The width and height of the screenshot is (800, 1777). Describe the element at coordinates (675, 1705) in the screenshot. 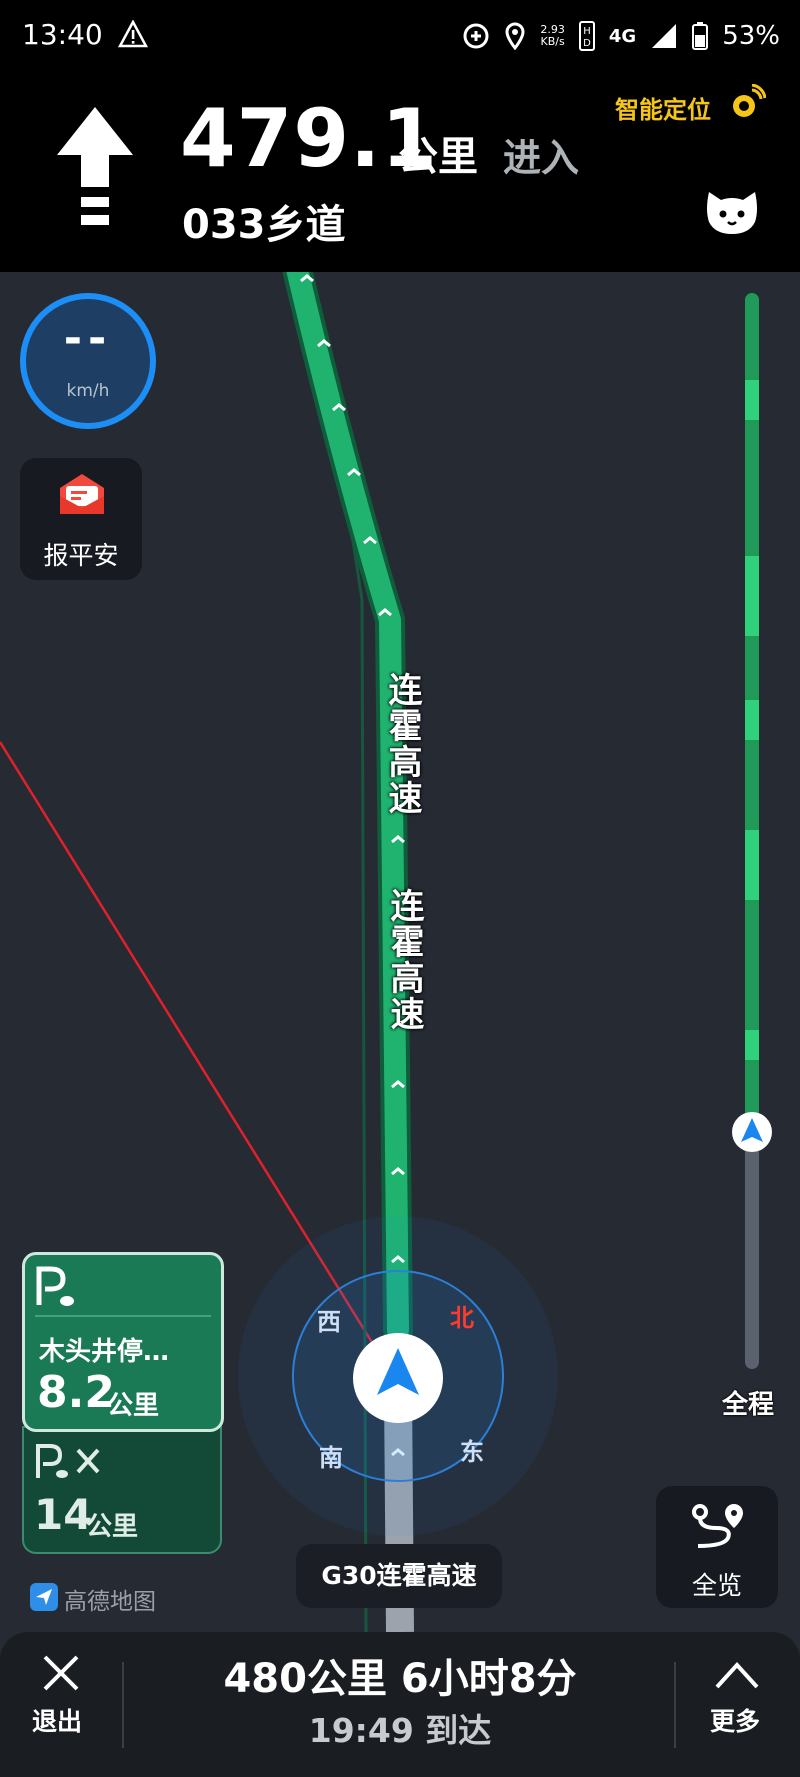

I see `divider` at that location.